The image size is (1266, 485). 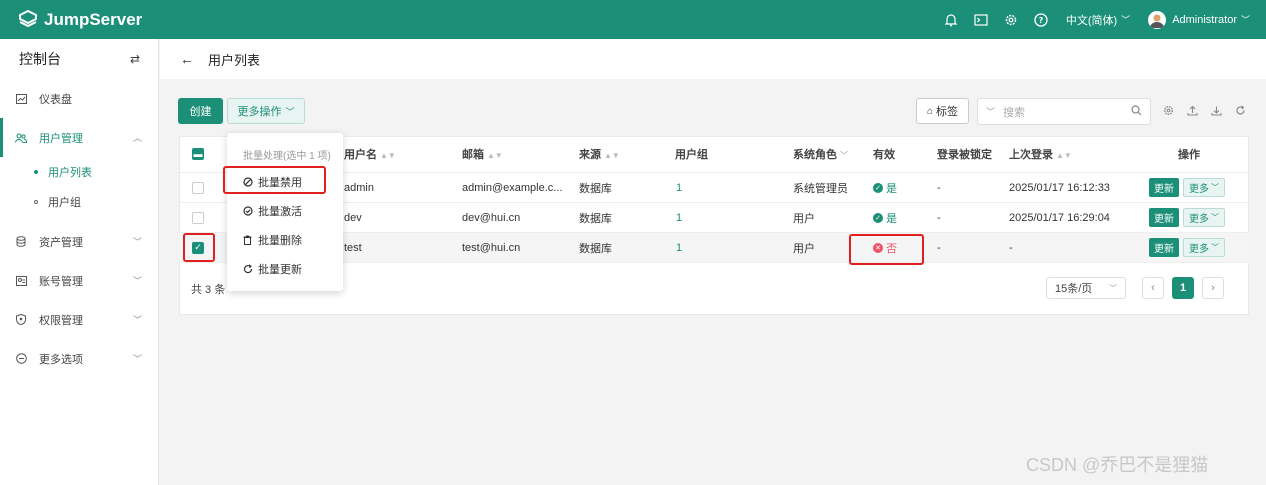 What do you see at coordinates (79, 202) in the screenshot?
I see `sidebar-subitem-user-groups: 用户组` at bounding box center [79, 202].